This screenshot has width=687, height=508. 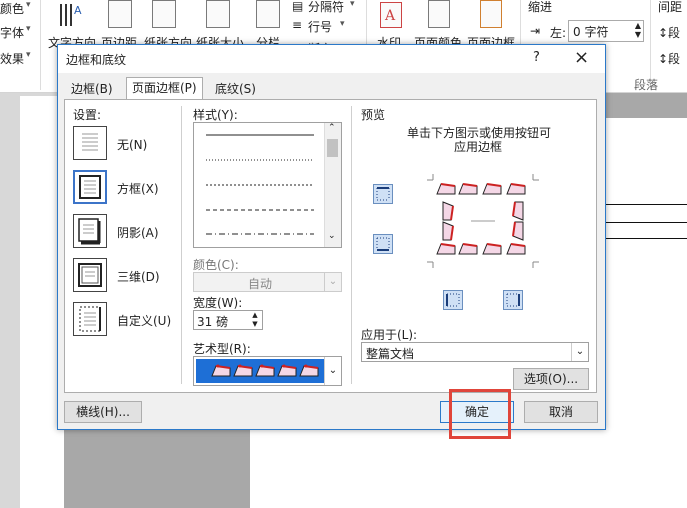 What do you see at coordinates (120, 14) in the screenshot?
I see `margins-icon` at bounding box center [120, 14].